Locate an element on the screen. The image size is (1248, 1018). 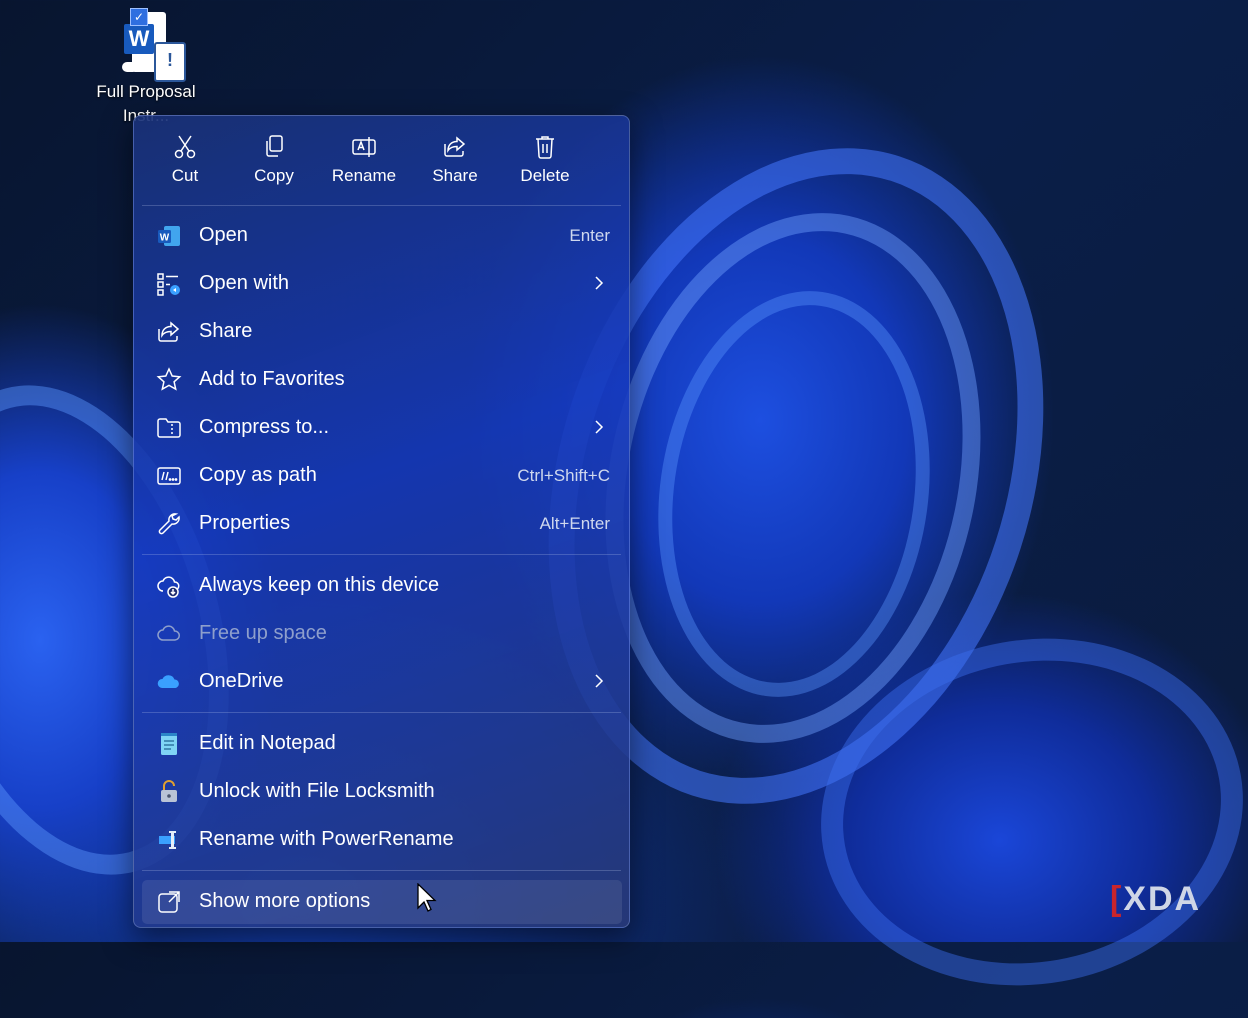
menu-item-open-with: Open with is located at coordinates (382, 284).